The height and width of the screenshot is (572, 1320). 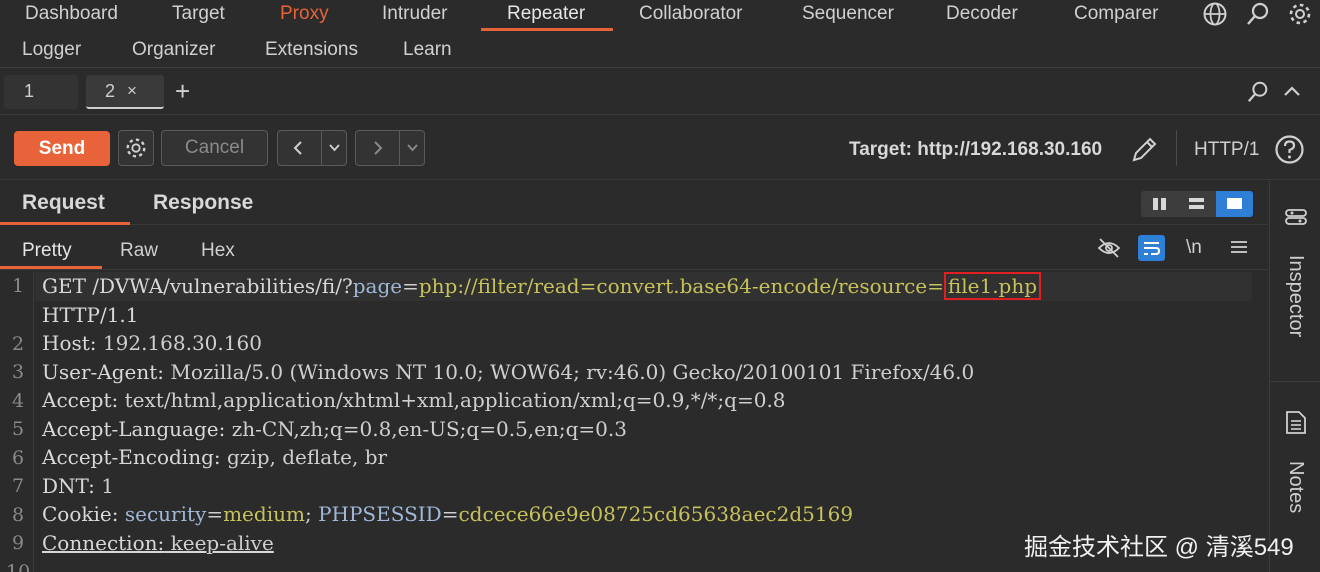 I want to click on tab-label: 2, so click(x=110, y=91).